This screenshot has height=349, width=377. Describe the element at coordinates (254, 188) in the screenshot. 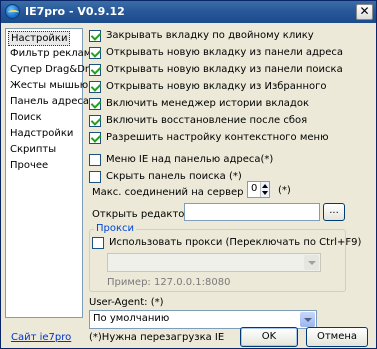

I see `max-connections-value: 0` at that location.